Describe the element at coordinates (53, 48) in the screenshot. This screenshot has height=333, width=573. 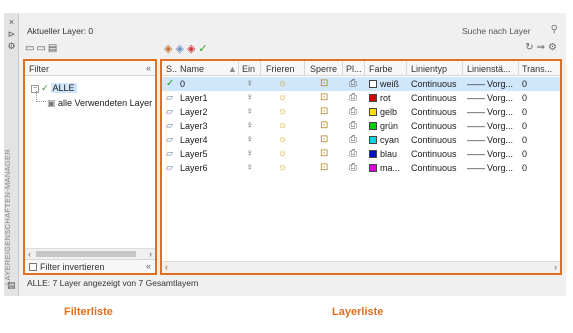
I see `layer-states-icon: ▤` at that location.